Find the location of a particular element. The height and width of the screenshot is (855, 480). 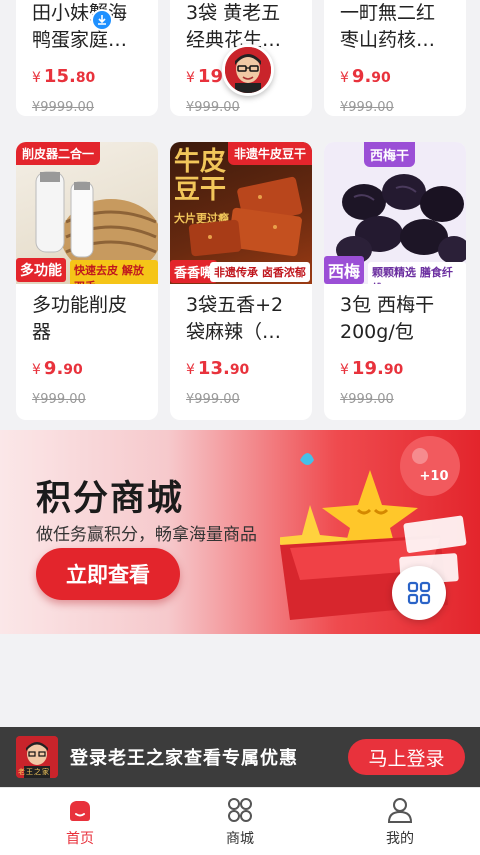

product-card: 一町無二红枣山药核… ¥9. 90 ¥999.00 is located at coordinates (395, 58).